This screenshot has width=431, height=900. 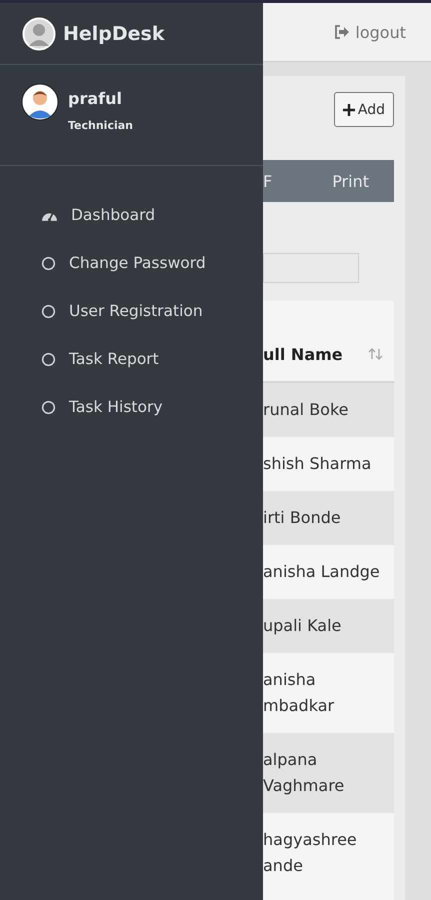 I want to click on export-button: F, so click(x=267, y=181).